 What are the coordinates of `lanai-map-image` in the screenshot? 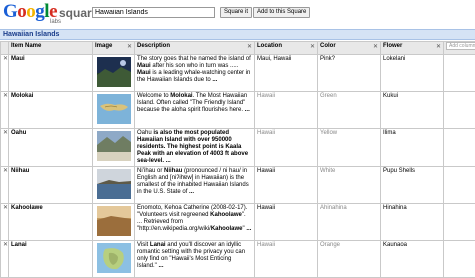 It's located at (114, 258).